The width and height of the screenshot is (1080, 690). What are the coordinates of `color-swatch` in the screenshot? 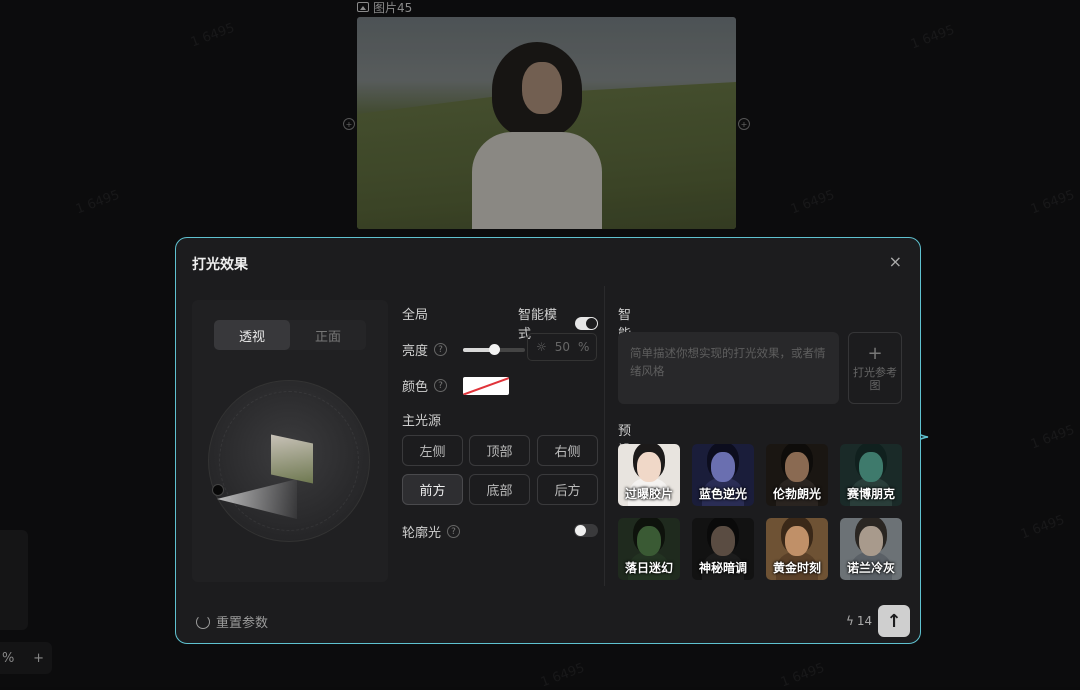 It's located at (486, 385).